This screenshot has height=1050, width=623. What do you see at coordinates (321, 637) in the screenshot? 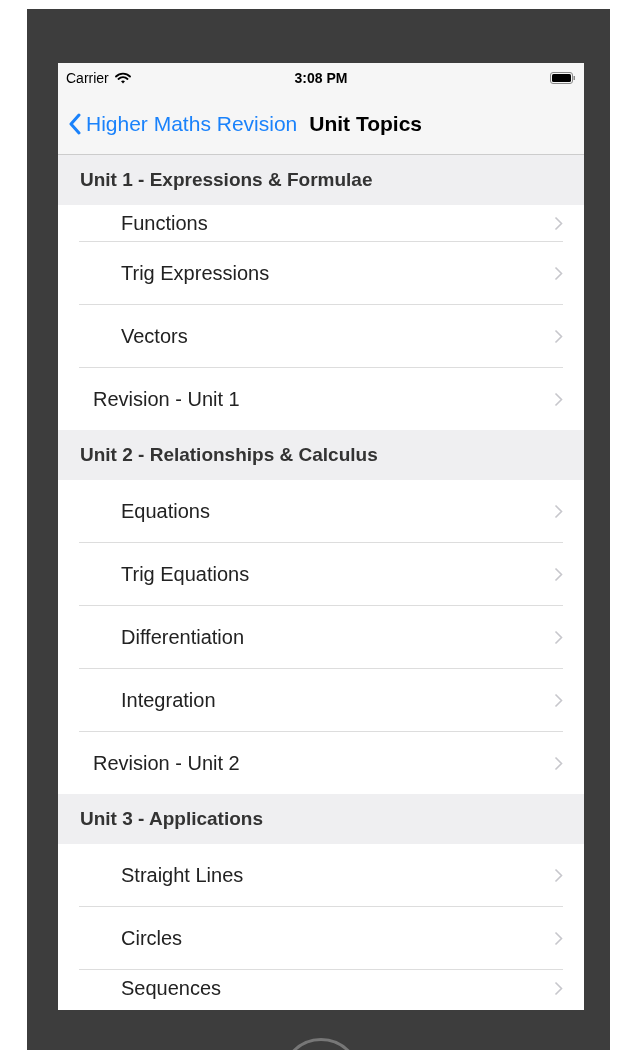
I see `list-row: Differentiation` at bounding box center [321, 637].